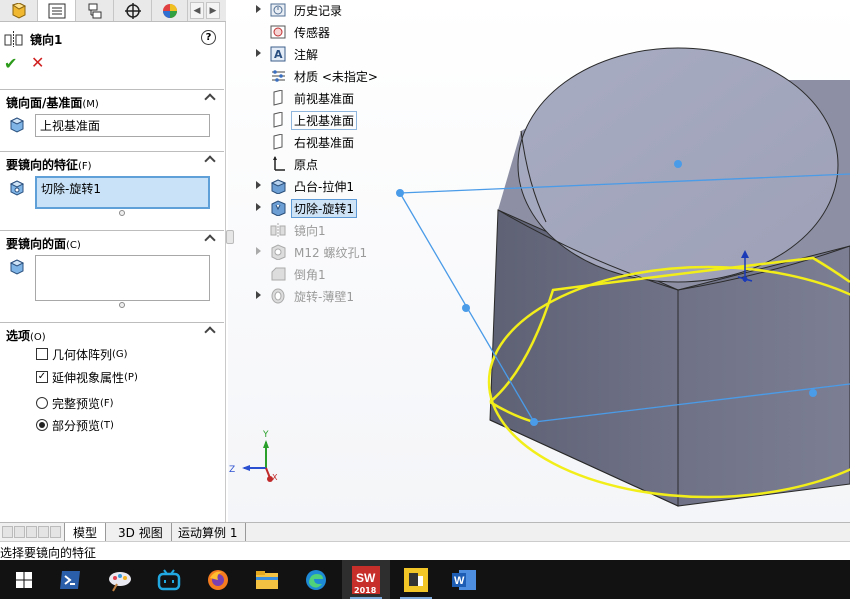 Image resolution: width=850 pixels, height=599 pixels. I want to click on taskbar-bilibili, so click(169, 579).